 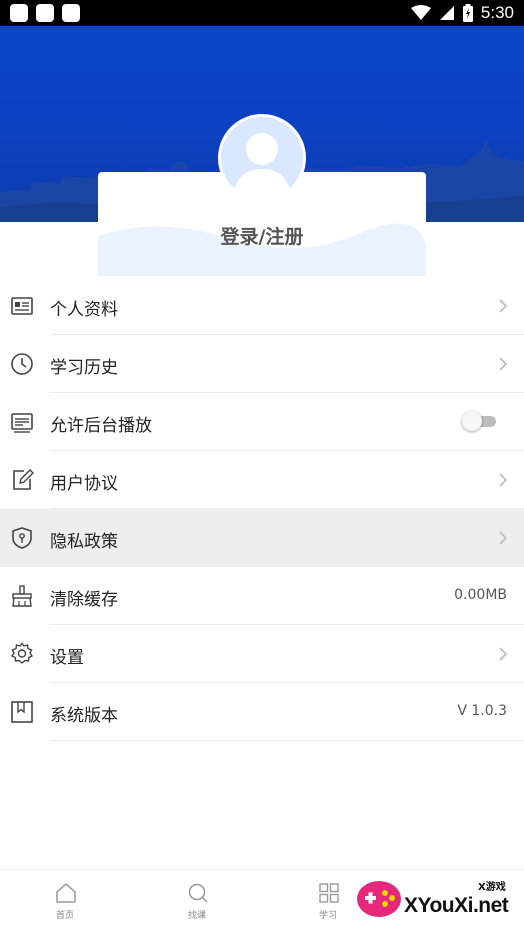 I want to click on menu-item-settings: 设置, so click(x=262, y=654).